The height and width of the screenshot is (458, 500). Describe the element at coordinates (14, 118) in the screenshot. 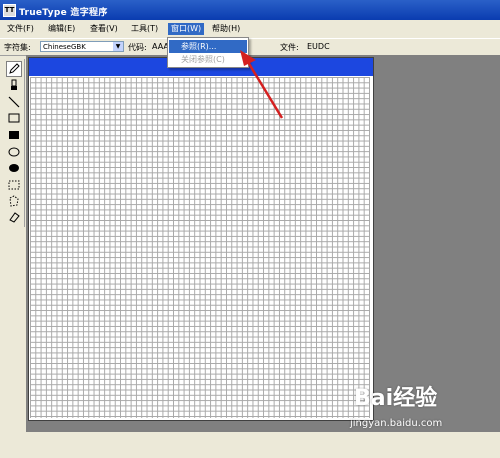

I see `hollow-rectangle-icon` at that location.